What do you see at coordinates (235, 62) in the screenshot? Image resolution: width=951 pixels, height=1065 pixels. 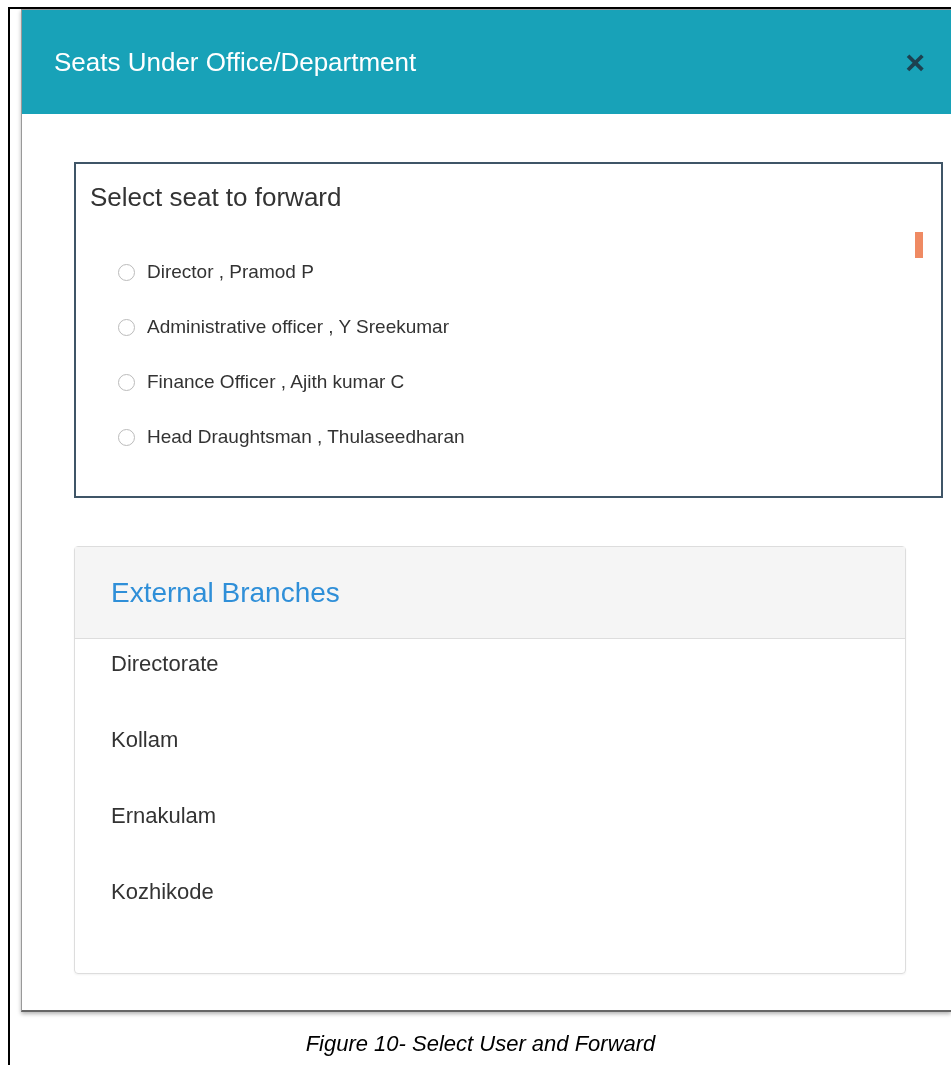 I see `modal-title: Seats Under Office/Department` at bounding box center [235, 62].